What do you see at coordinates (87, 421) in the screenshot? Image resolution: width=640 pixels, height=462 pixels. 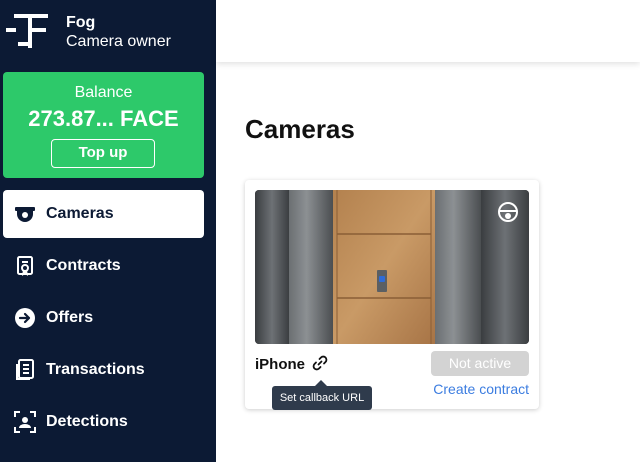 I see `sidebar-item-label: Detections` at bounding box center [87, 421].